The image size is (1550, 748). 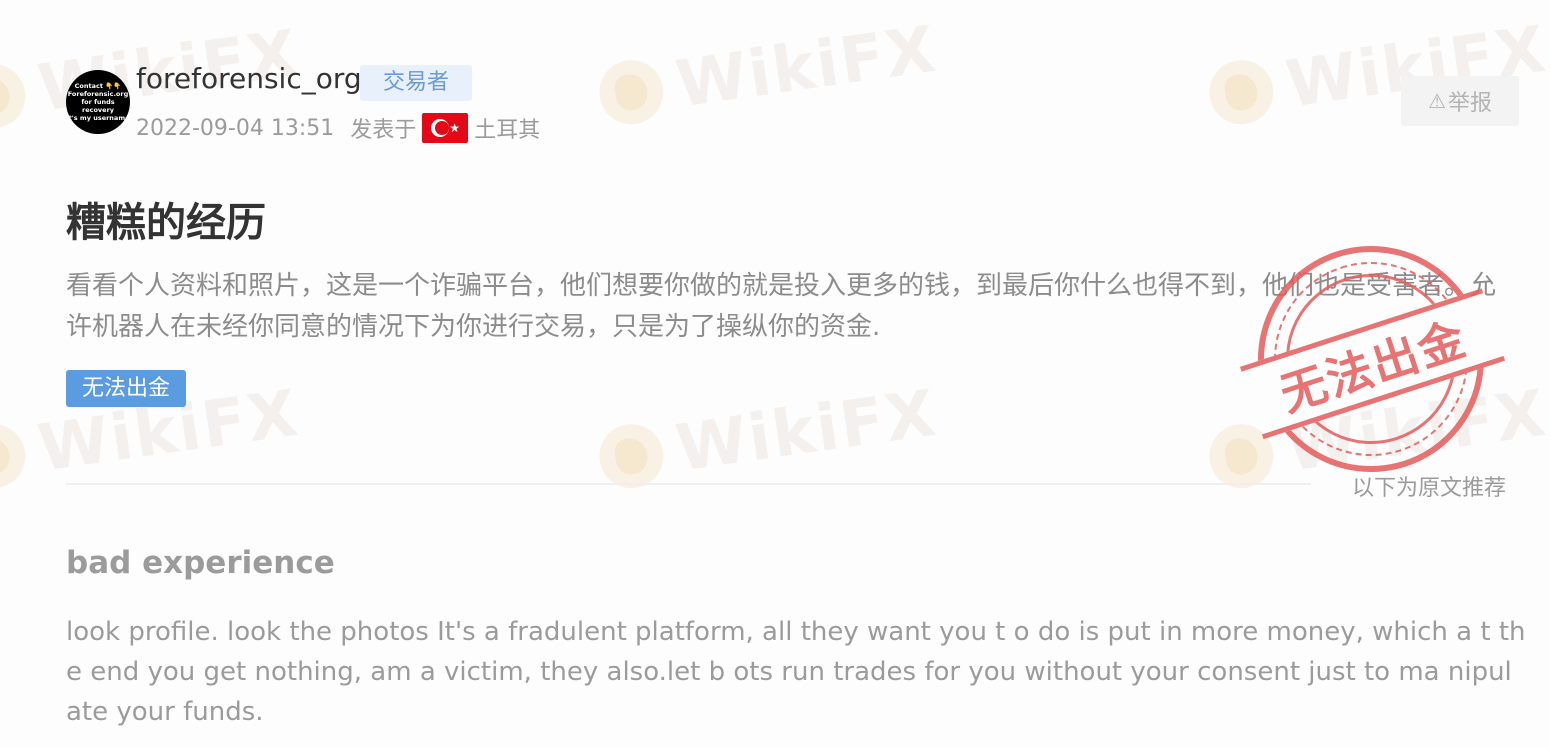 I want to click on post-time: 2022-09-04 13:51, so click(x=235, y=128).